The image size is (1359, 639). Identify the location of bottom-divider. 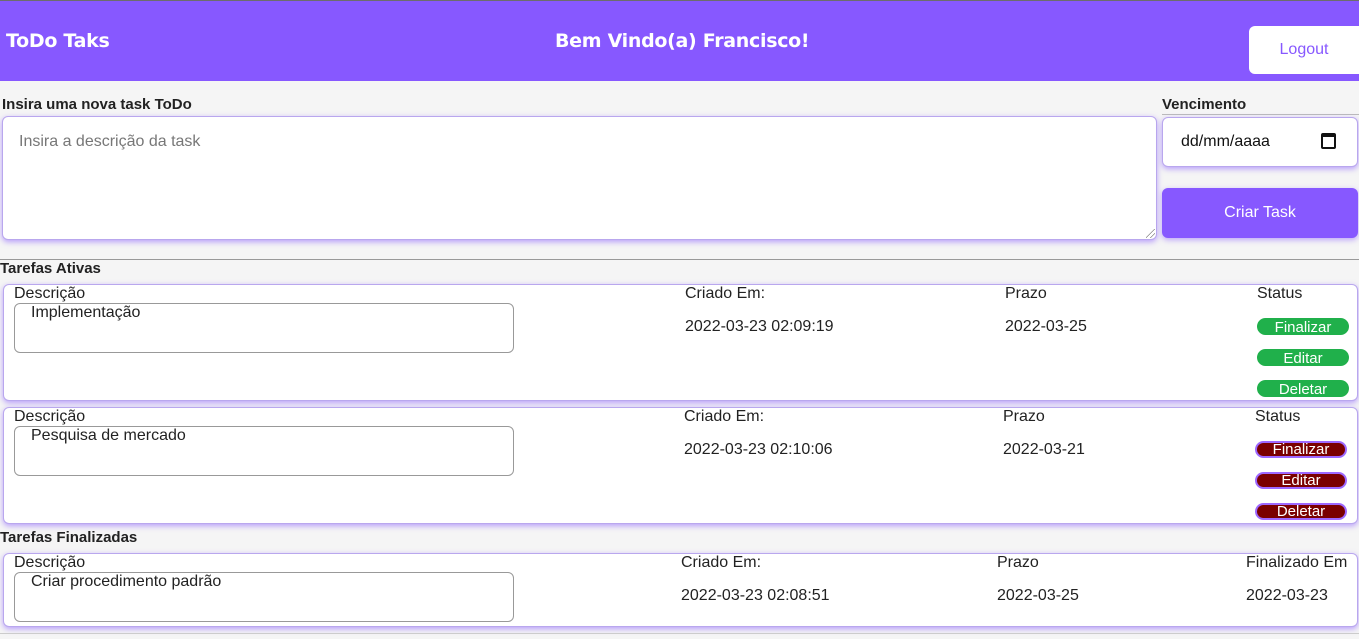
(679, 633).